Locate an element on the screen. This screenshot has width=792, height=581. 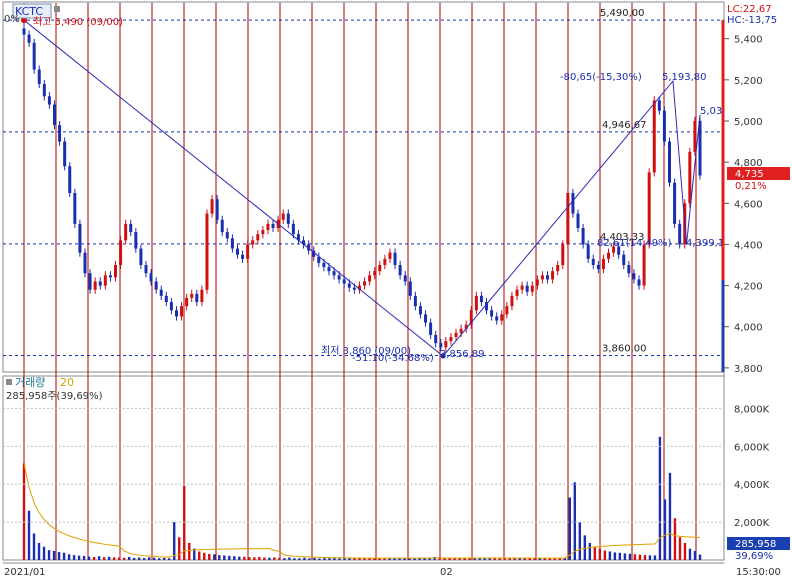
y-tick-label-3: 4,400 is located at coordinates (748, 245).